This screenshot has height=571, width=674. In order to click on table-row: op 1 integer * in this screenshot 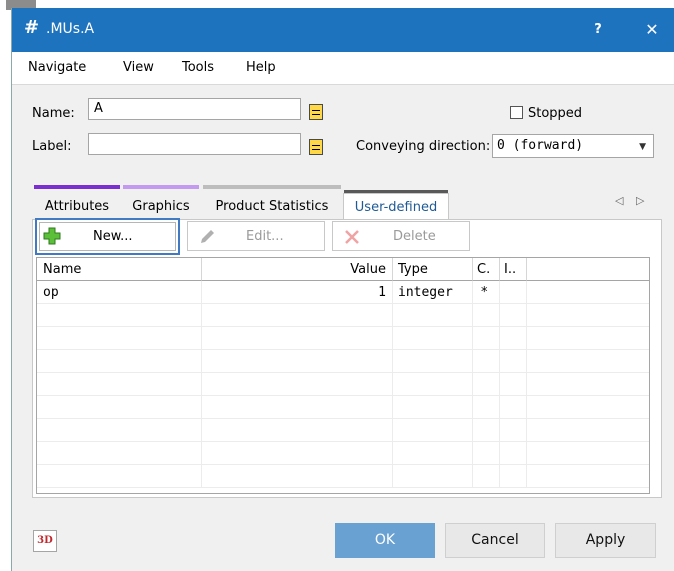, I will do `click(343, 292)`.